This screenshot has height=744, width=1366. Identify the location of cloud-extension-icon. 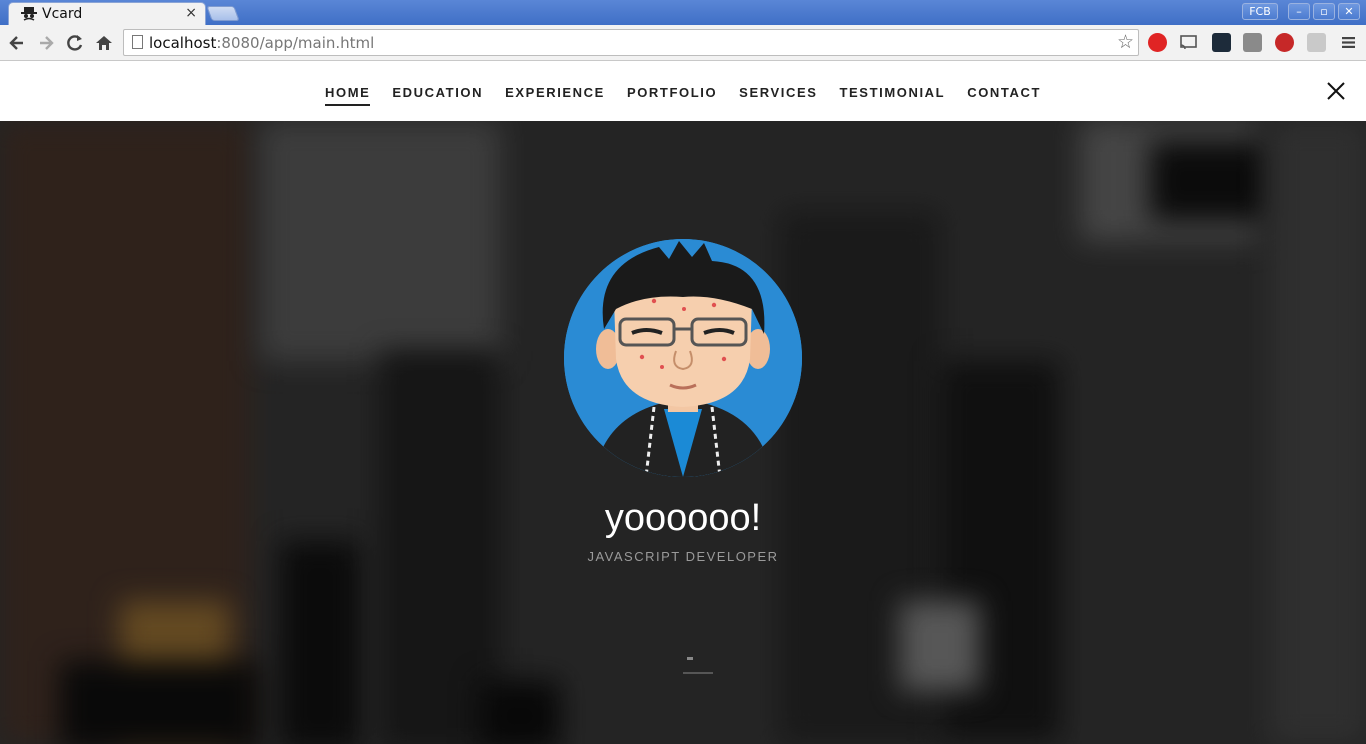
(1316, 42).